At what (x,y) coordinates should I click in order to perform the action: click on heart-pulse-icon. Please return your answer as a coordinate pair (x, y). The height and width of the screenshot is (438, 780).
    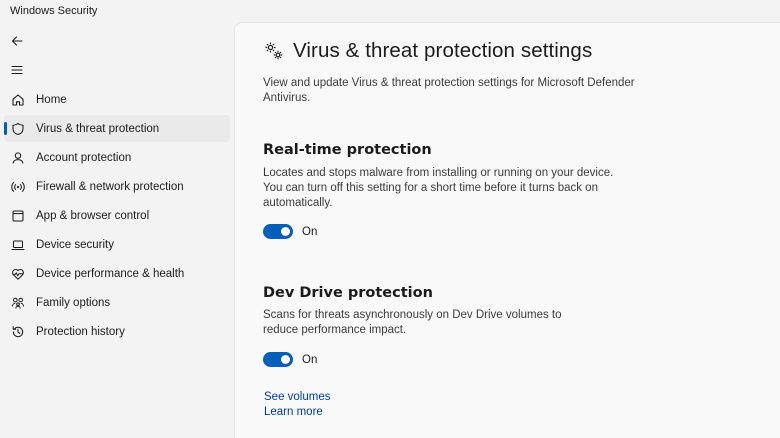
    Looking at the image, I should click on (18, 274).